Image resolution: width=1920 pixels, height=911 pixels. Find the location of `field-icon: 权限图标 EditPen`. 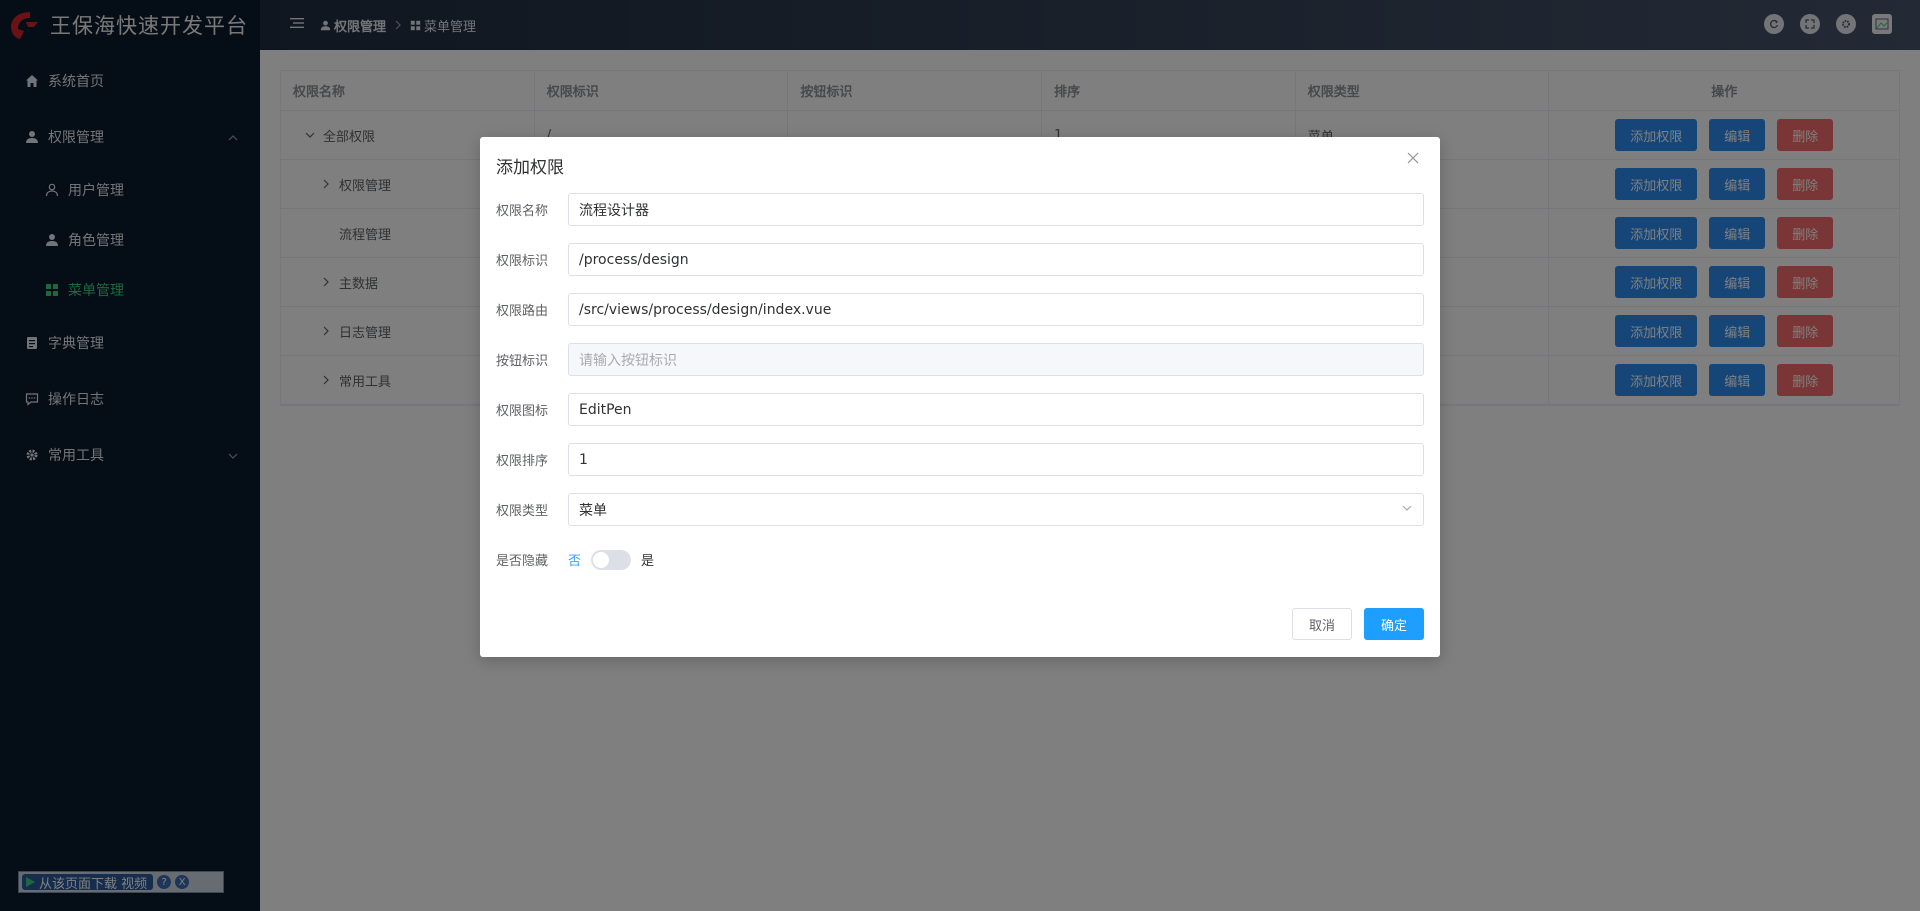

field-icon: 权限图标 EditPen is located at coordinates (960, 409).